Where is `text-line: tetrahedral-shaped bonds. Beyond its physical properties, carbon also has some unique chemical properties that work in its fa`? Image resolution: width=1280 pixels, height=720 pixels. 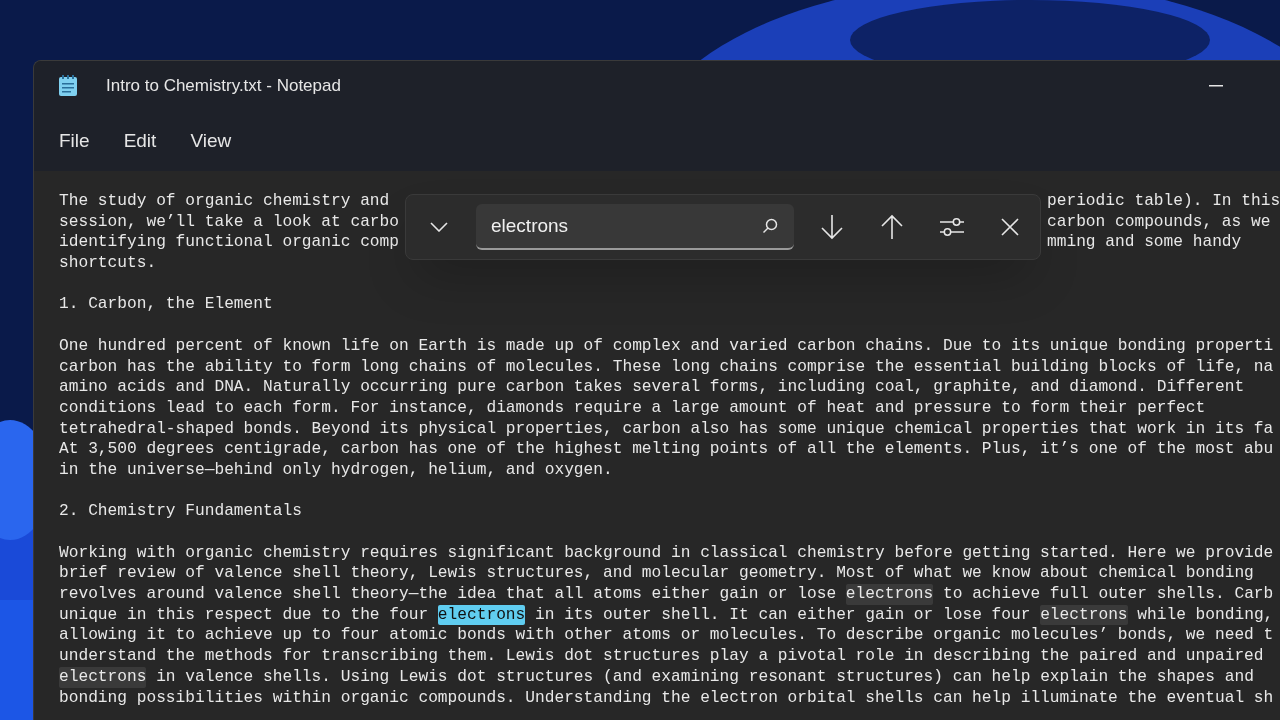
text-line: tetrahedral-shaped bonds. Beyond its physical properties, carbon also has some unique chemical properties that work in its fa is located at coordinates (667, 429).